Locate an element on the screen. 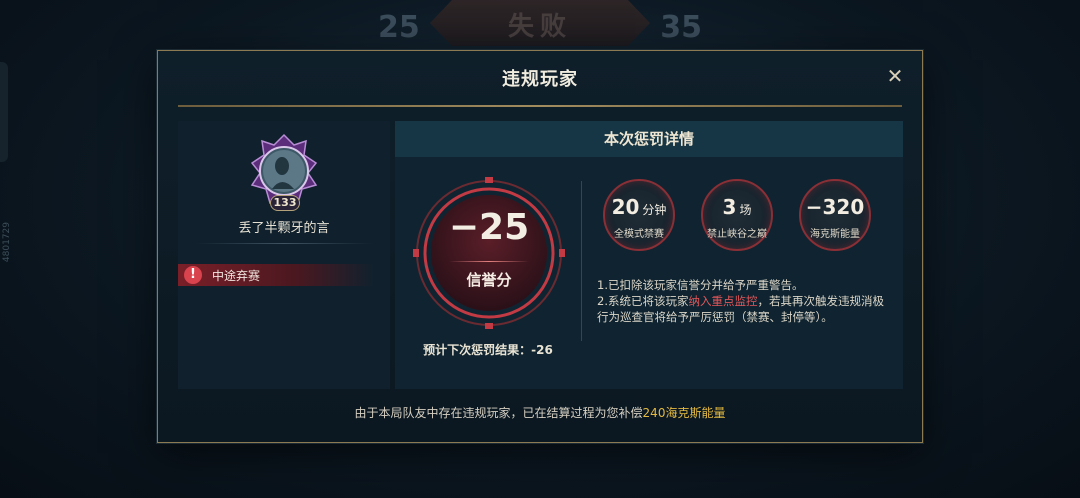 The height and width of the screenshot is (498, 1080). credit-gauge: −25 信誉分 is located at coordinates (489, 253).